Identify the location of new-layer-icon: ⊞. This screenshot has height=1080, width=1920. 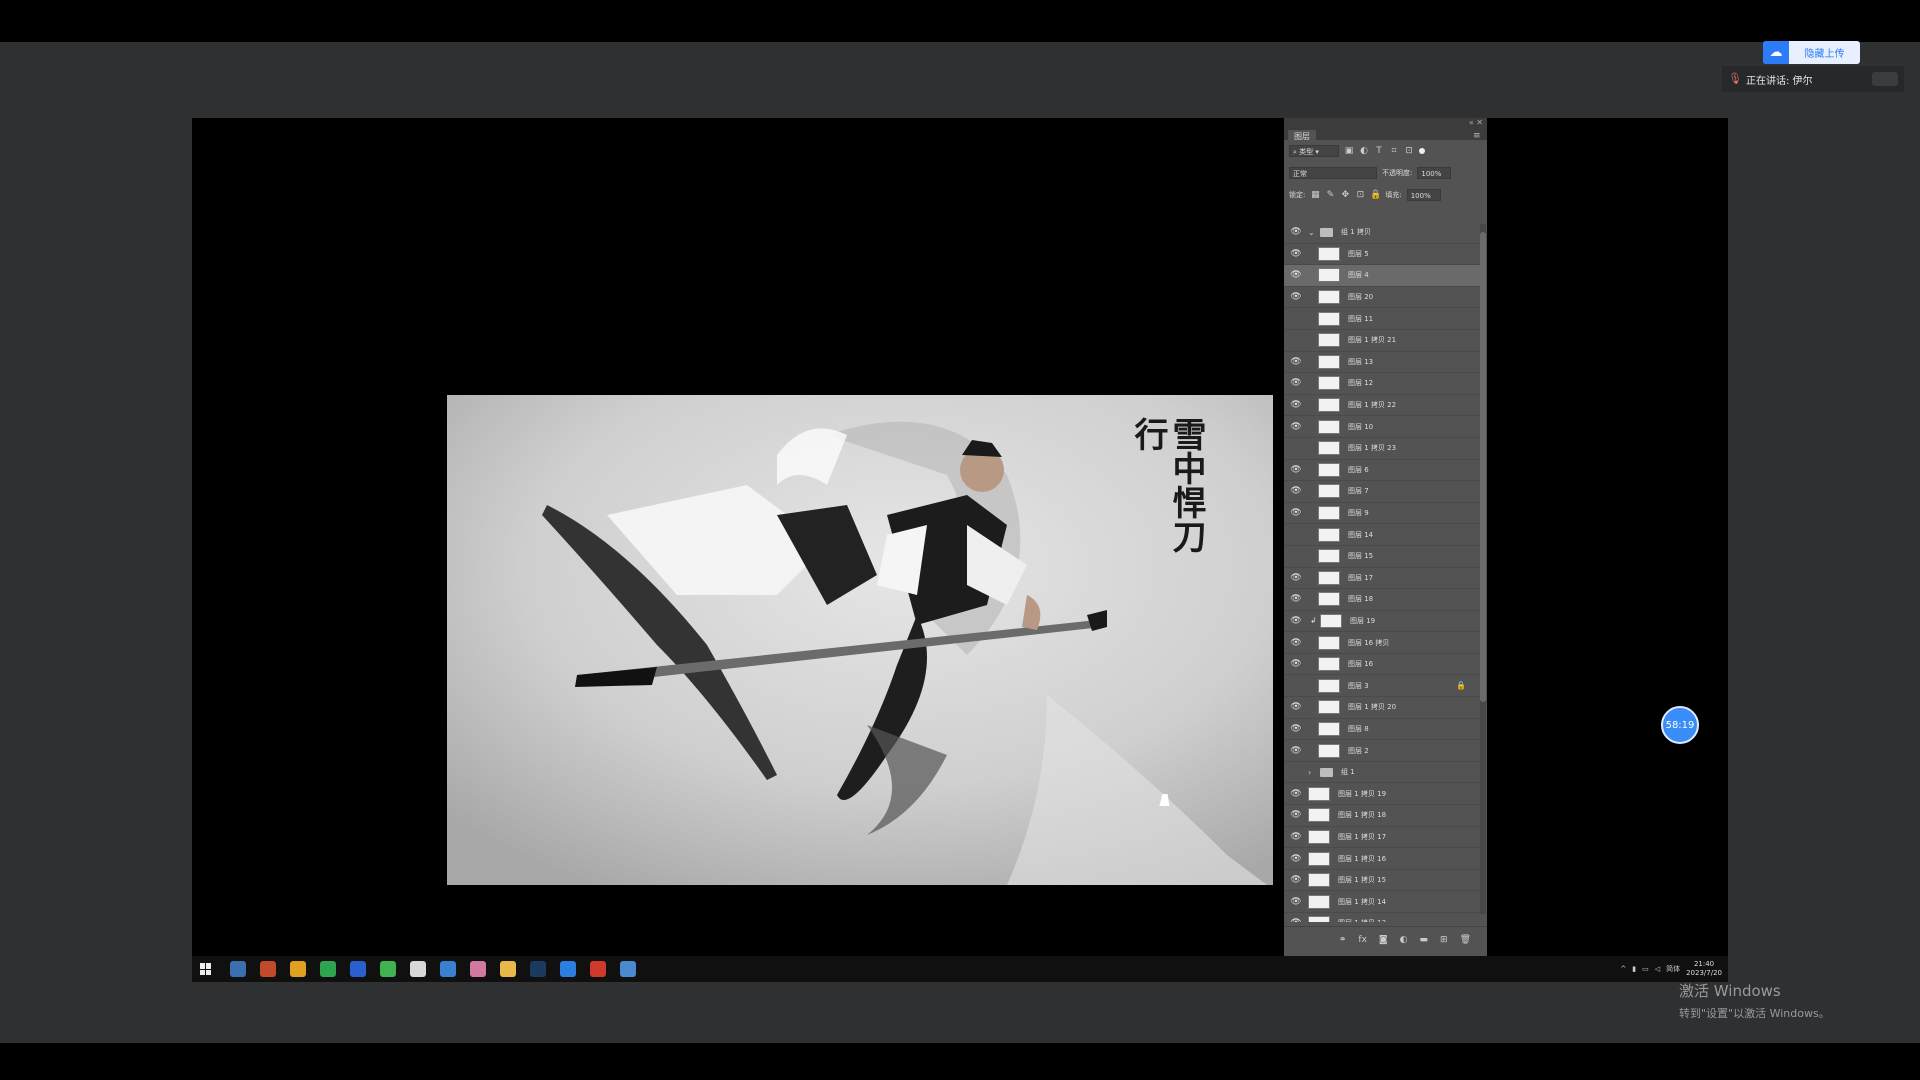
(1444, 940).